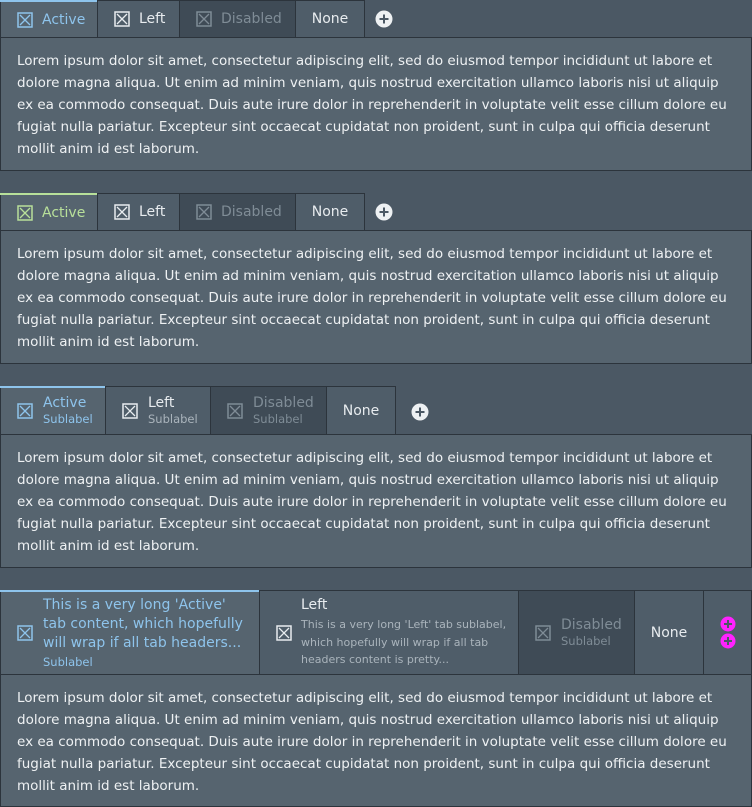 The image size is (752, 807). I want to click on tab-text: Left Sublabel, so click(173, 411).